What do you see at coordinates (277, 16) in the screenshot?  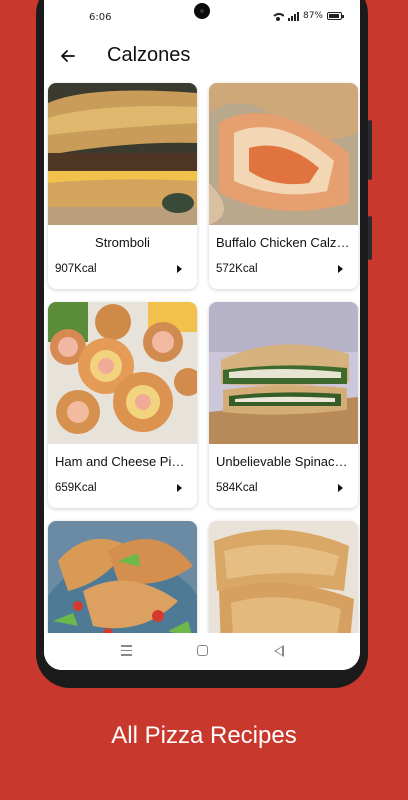 I see `wifi-icon` at bounding box center [277, 16].